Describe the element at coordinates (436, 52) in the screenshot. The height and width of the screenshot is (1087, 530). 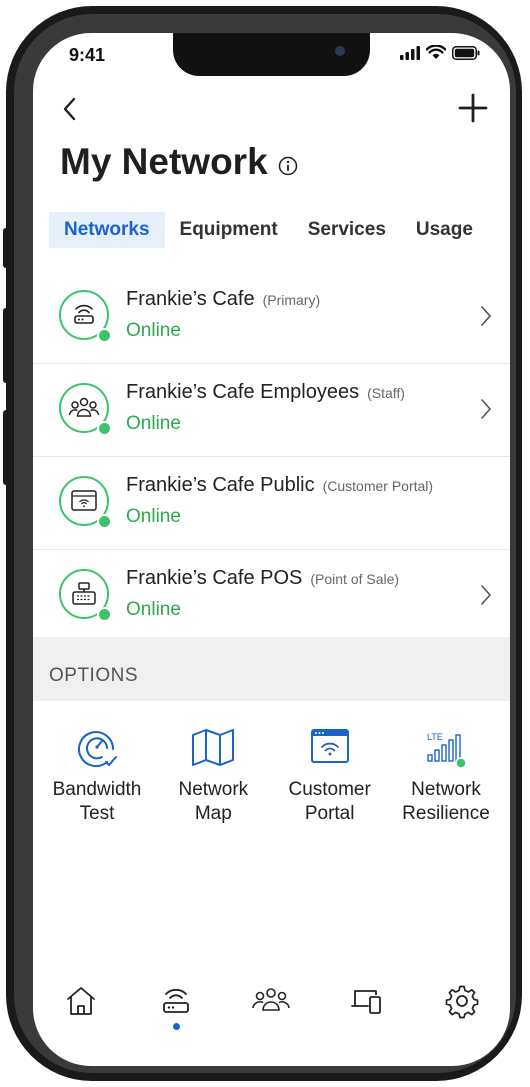
I see `wifi-status-icon` at that location.